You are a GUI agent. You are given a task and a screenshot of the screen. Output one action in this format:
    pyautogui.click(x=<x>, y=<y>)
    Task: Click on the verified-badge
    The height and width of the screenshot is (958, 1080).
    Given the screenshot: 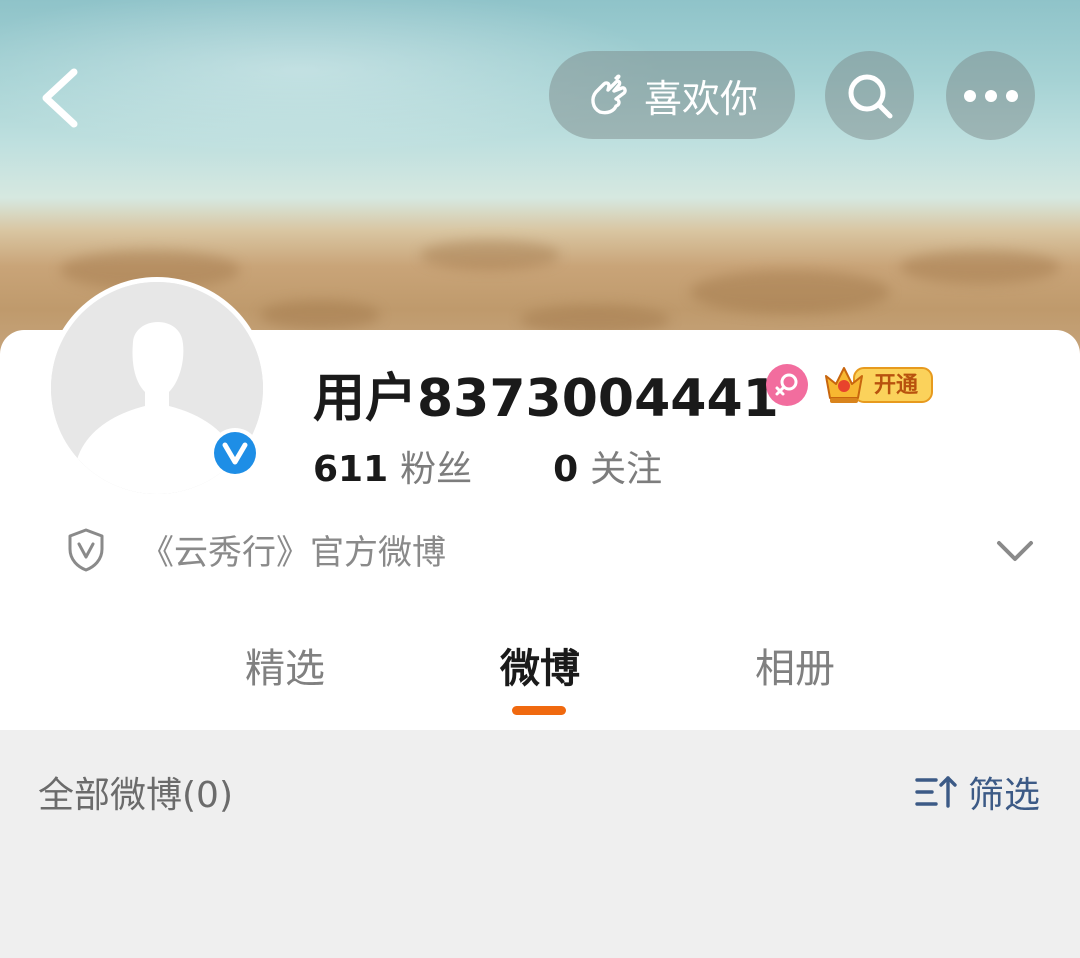 What is the action you would take?
    pyautogui.click(x=235, y=453)
    